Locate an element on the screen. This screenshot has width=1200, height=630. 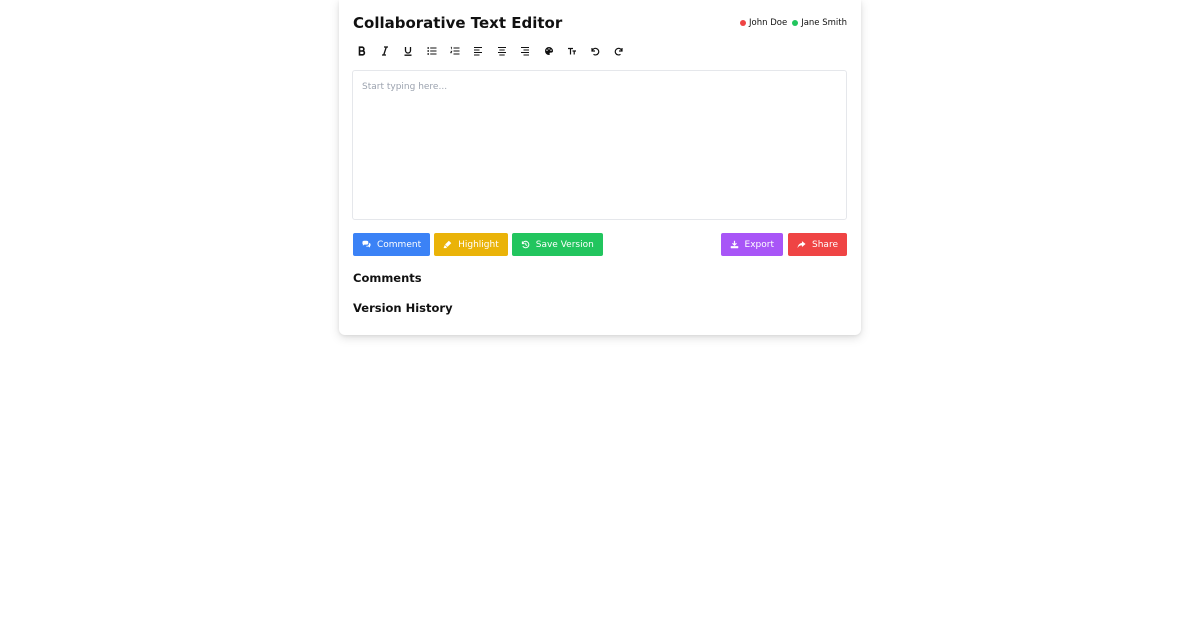
underline-button is located at coordinates (408, 51).